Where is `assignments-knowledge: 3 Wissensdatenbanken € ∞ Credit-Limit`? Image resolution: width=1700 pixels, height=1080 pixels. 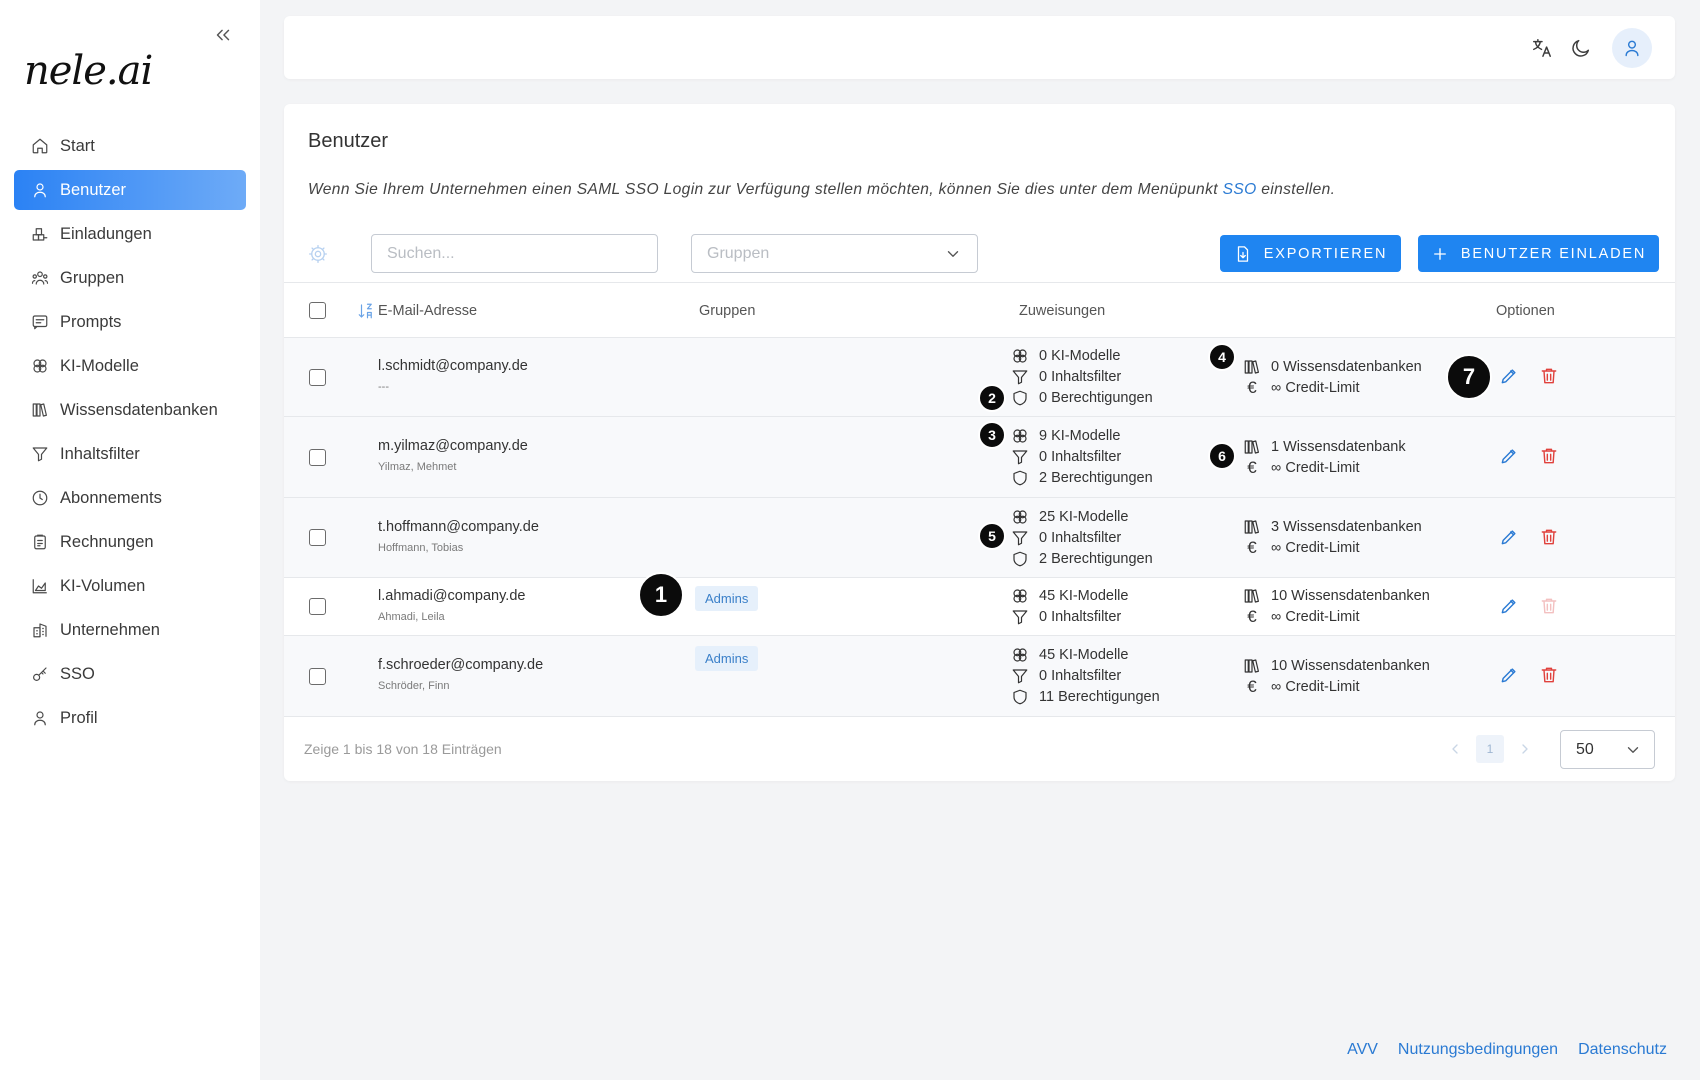 assignments-knowledge: 3 Wissensdatenbanken € ∞ Credit-Limit is located at coordinates (1332, 537).